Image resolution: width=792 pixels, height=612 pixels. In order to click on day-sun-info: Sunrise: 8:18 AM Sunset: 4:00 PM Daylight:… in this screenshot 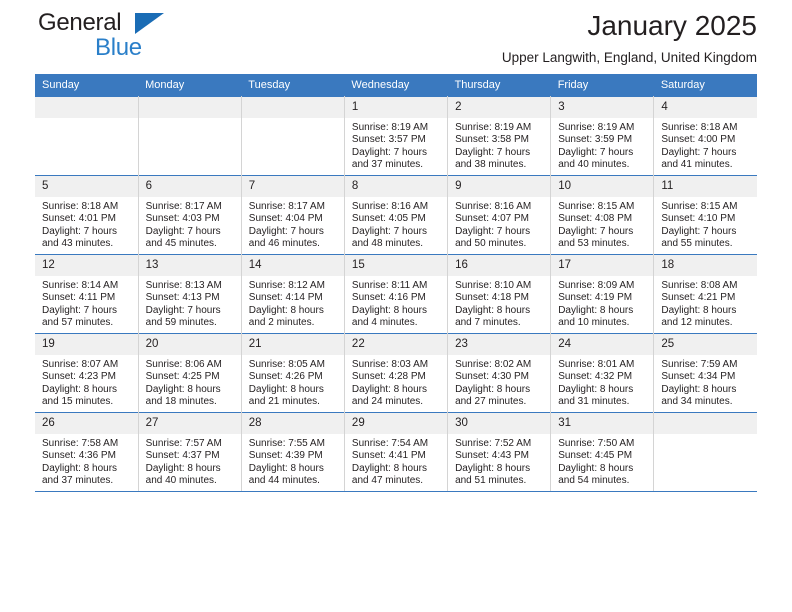, I will do `click(705, 145)`.